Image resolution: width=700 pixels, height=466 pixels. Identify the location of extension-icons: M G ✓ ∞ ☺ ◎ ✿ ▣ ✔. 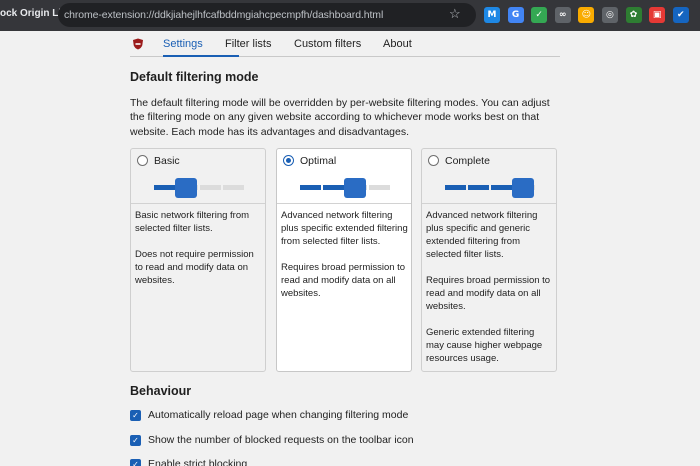
(586, 15).